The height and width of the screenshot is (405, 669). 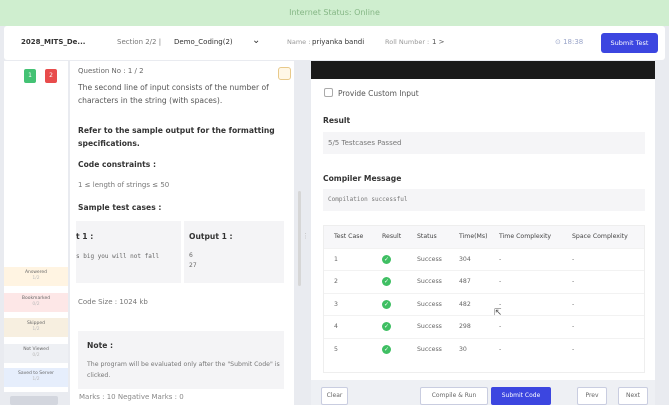 I want to click on table-row: 3 ✓ Success 482 - -, so click(x=484, y=304).